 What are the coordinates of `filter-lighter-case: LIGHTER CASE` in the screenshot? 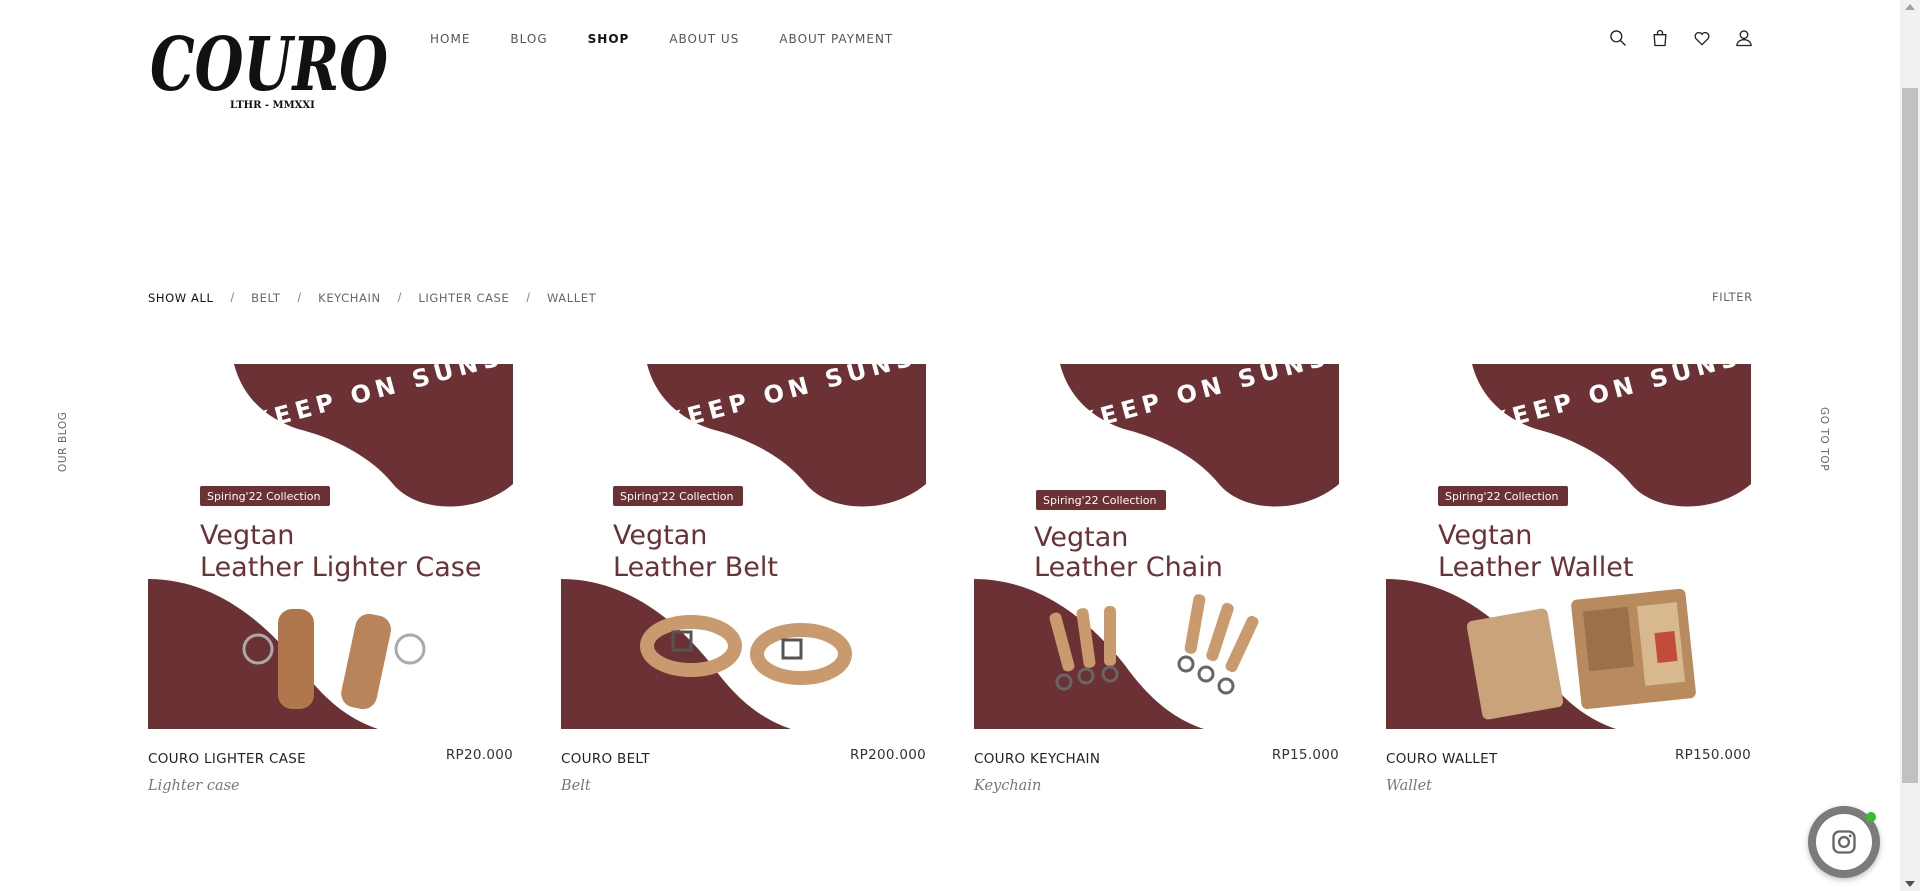 It's located at (463, 298).